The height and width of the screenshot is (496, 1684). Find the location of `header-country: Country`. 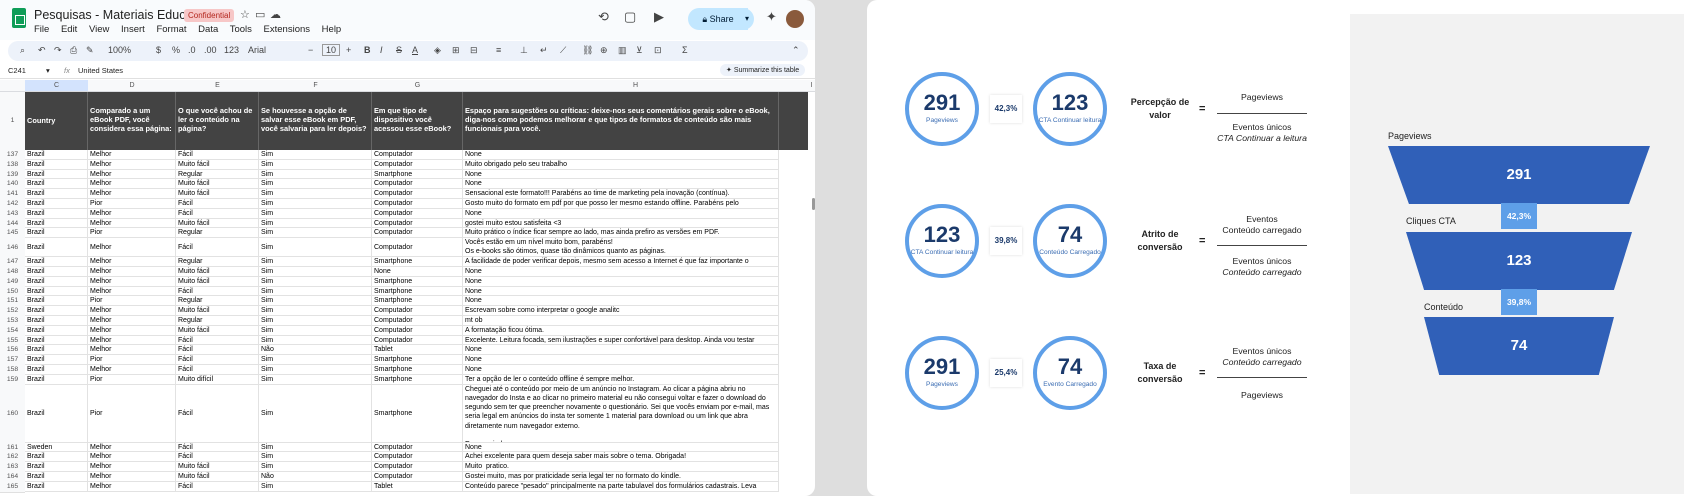

header-country: Country is located at coordinates (56, 121).